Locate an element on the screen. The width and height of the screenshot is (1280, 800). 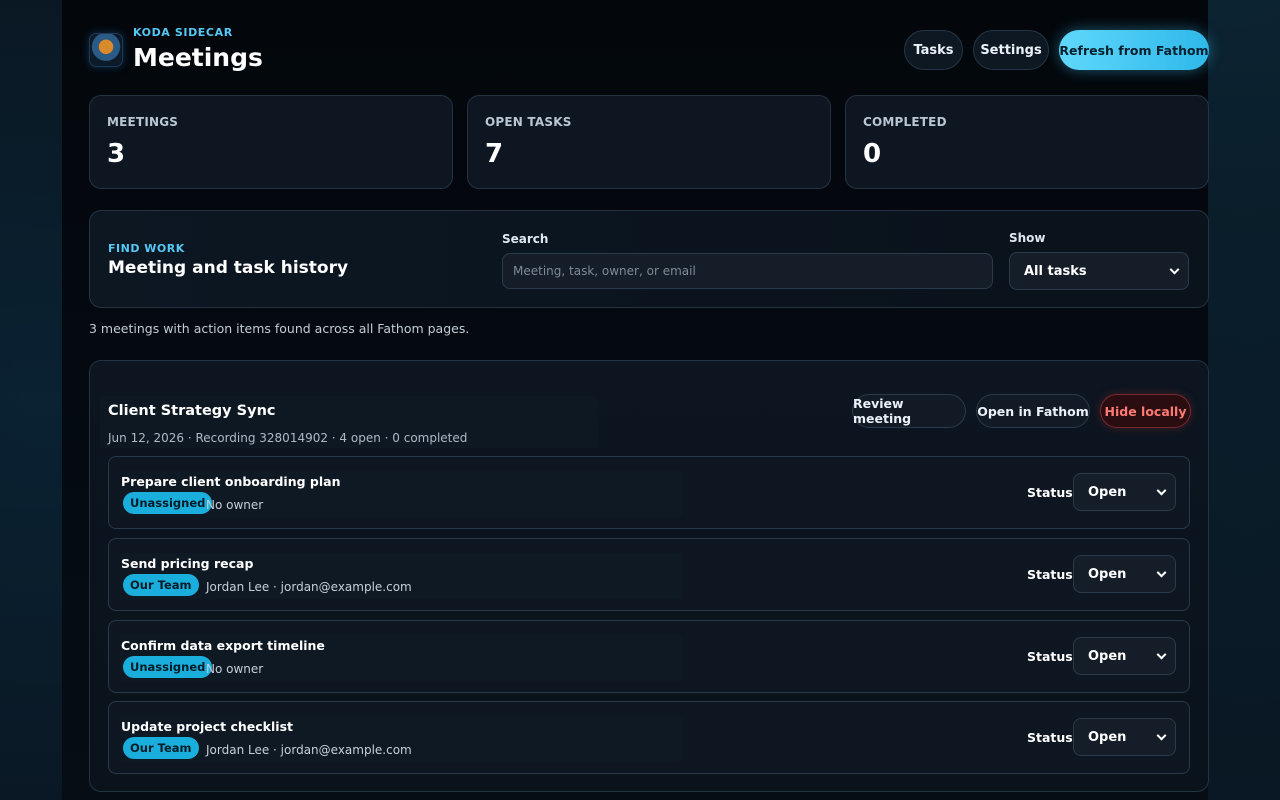
stat-value: 7 is located at coordinates (494, 154).